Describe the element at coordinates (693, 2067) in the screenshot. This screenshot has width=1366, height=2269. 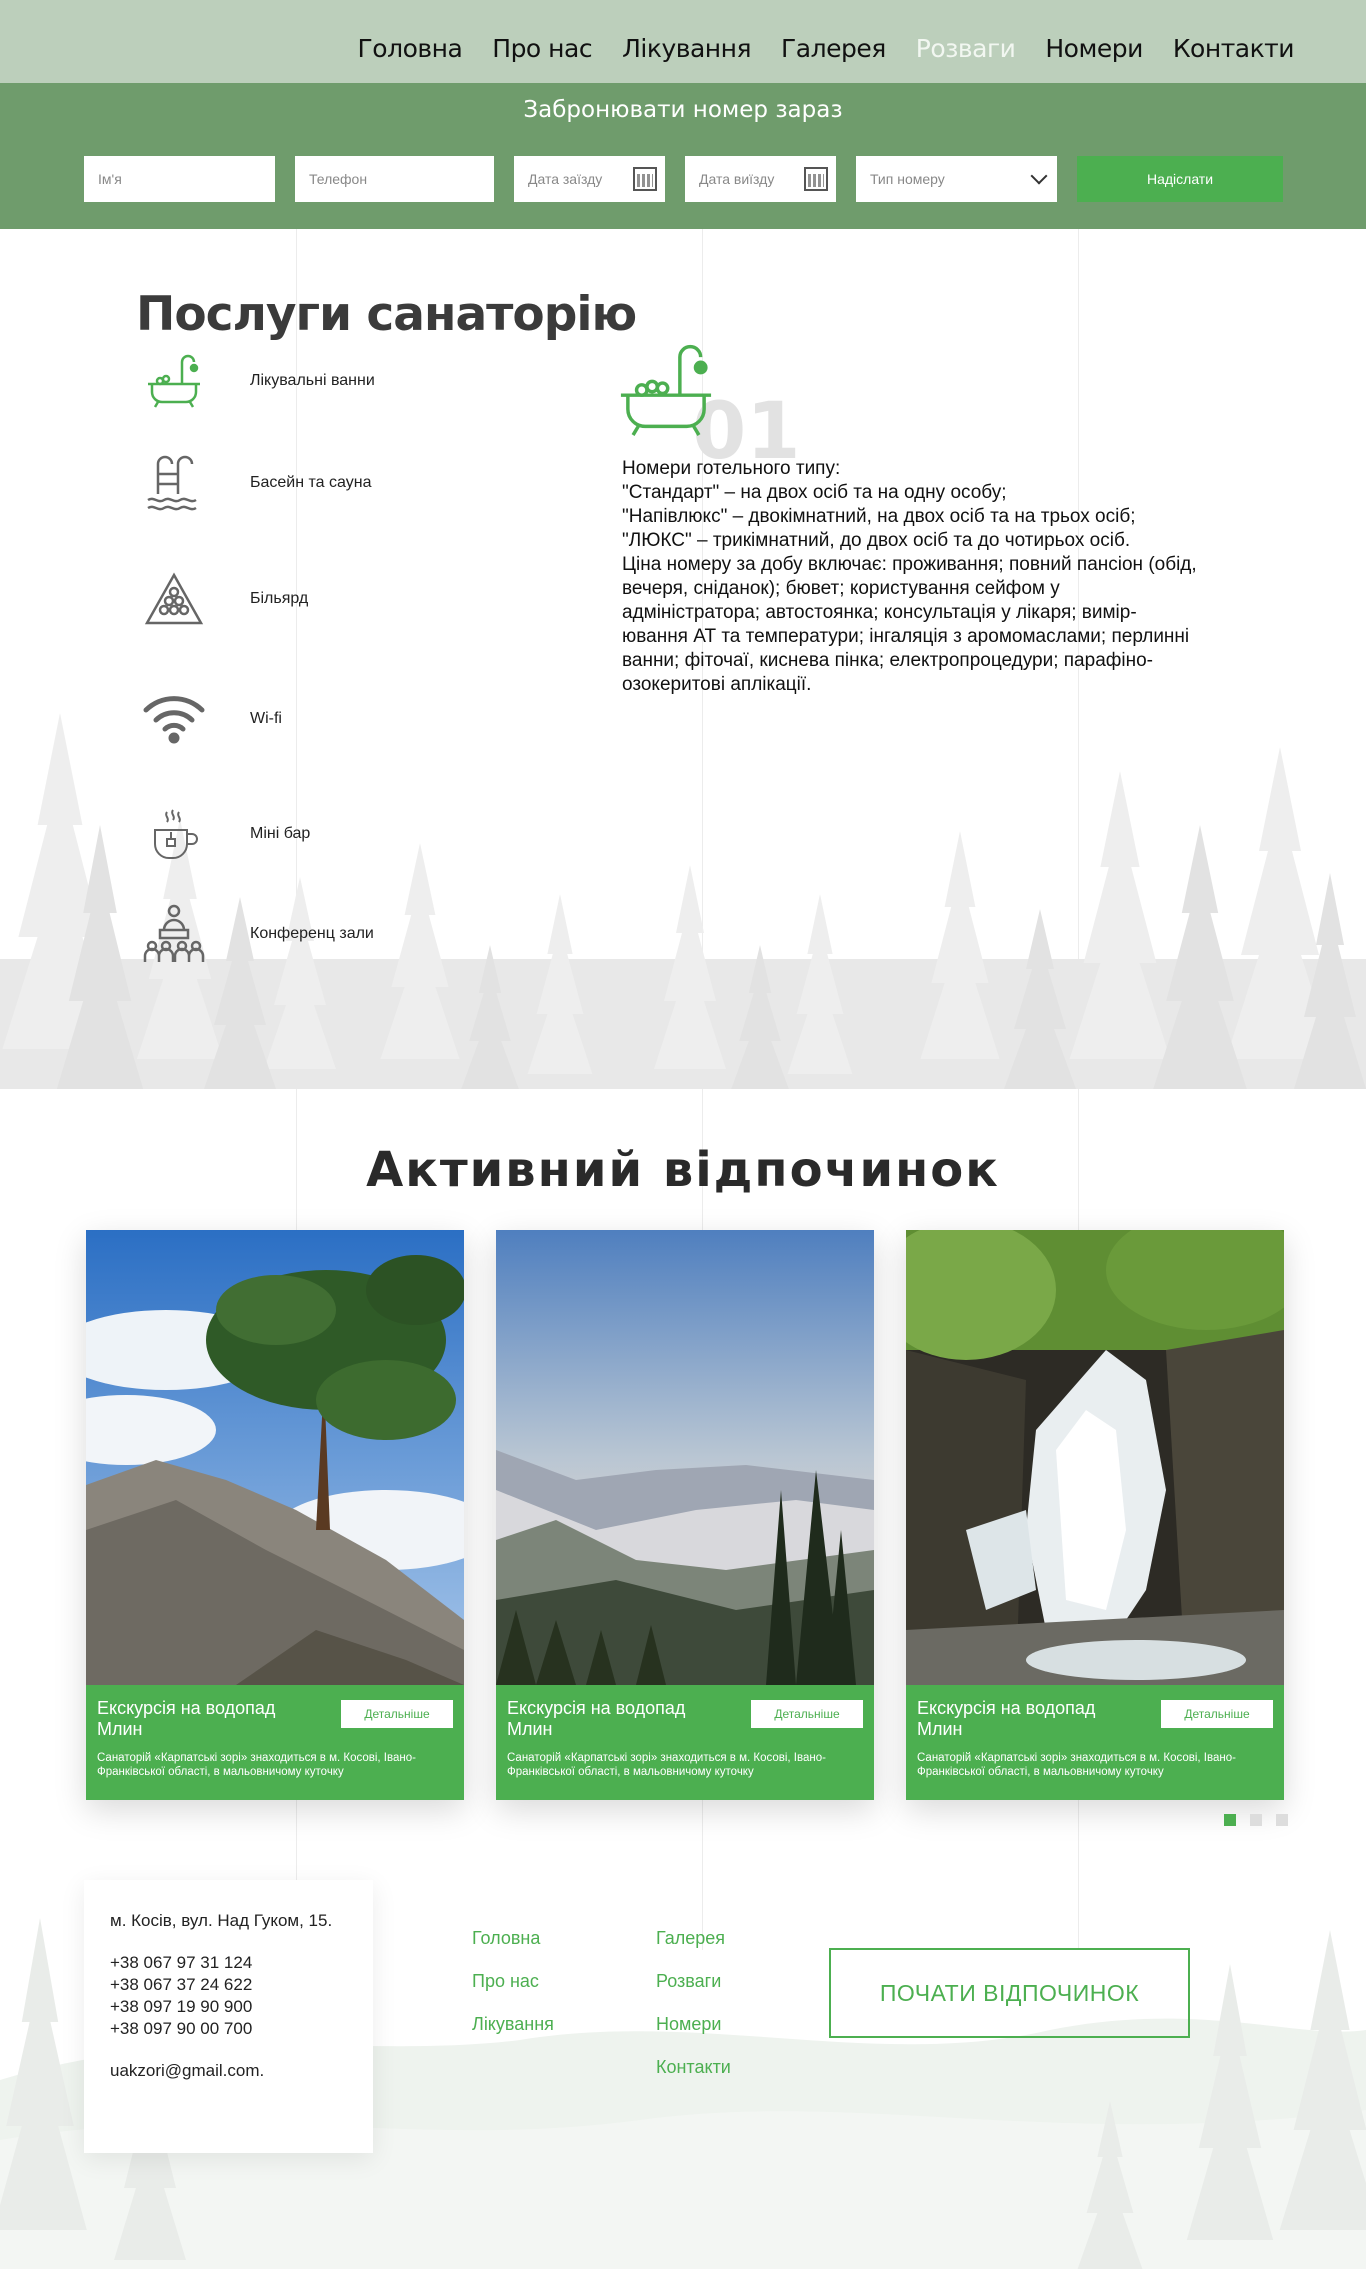
I see `footer-link-contacts: Контакти` at that location.